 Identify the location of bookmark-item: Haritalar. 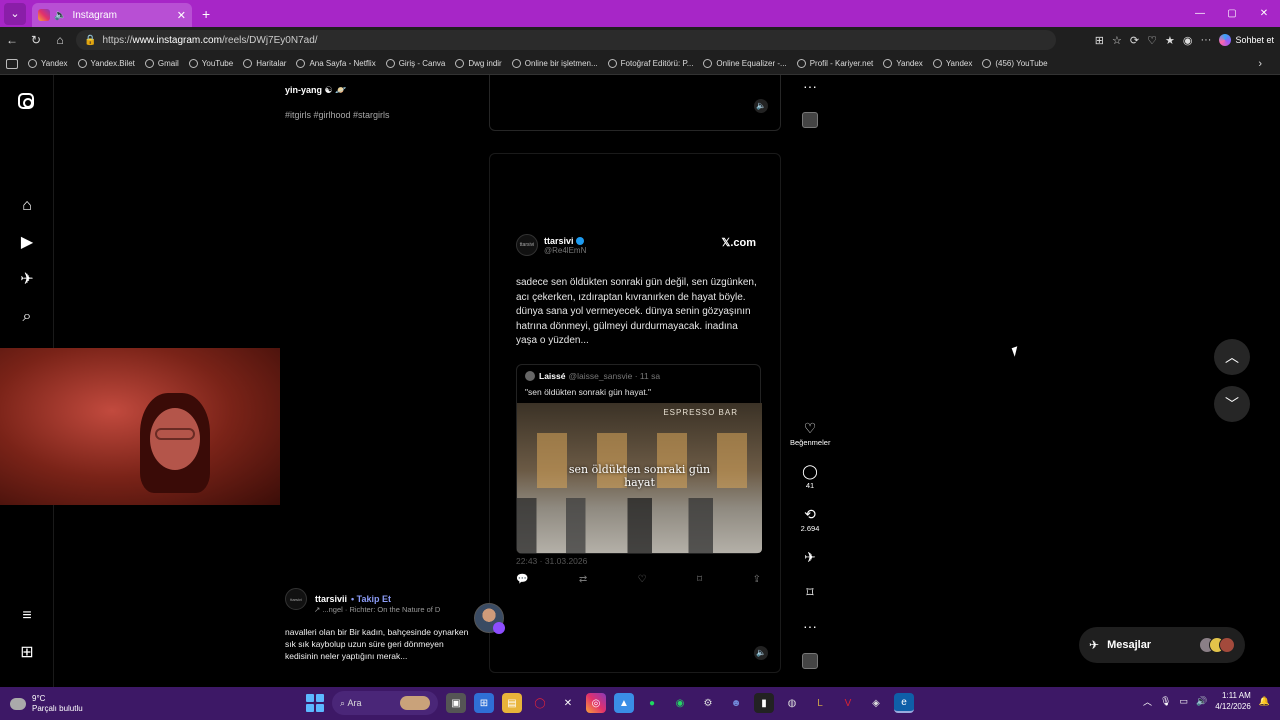
(264, 63).